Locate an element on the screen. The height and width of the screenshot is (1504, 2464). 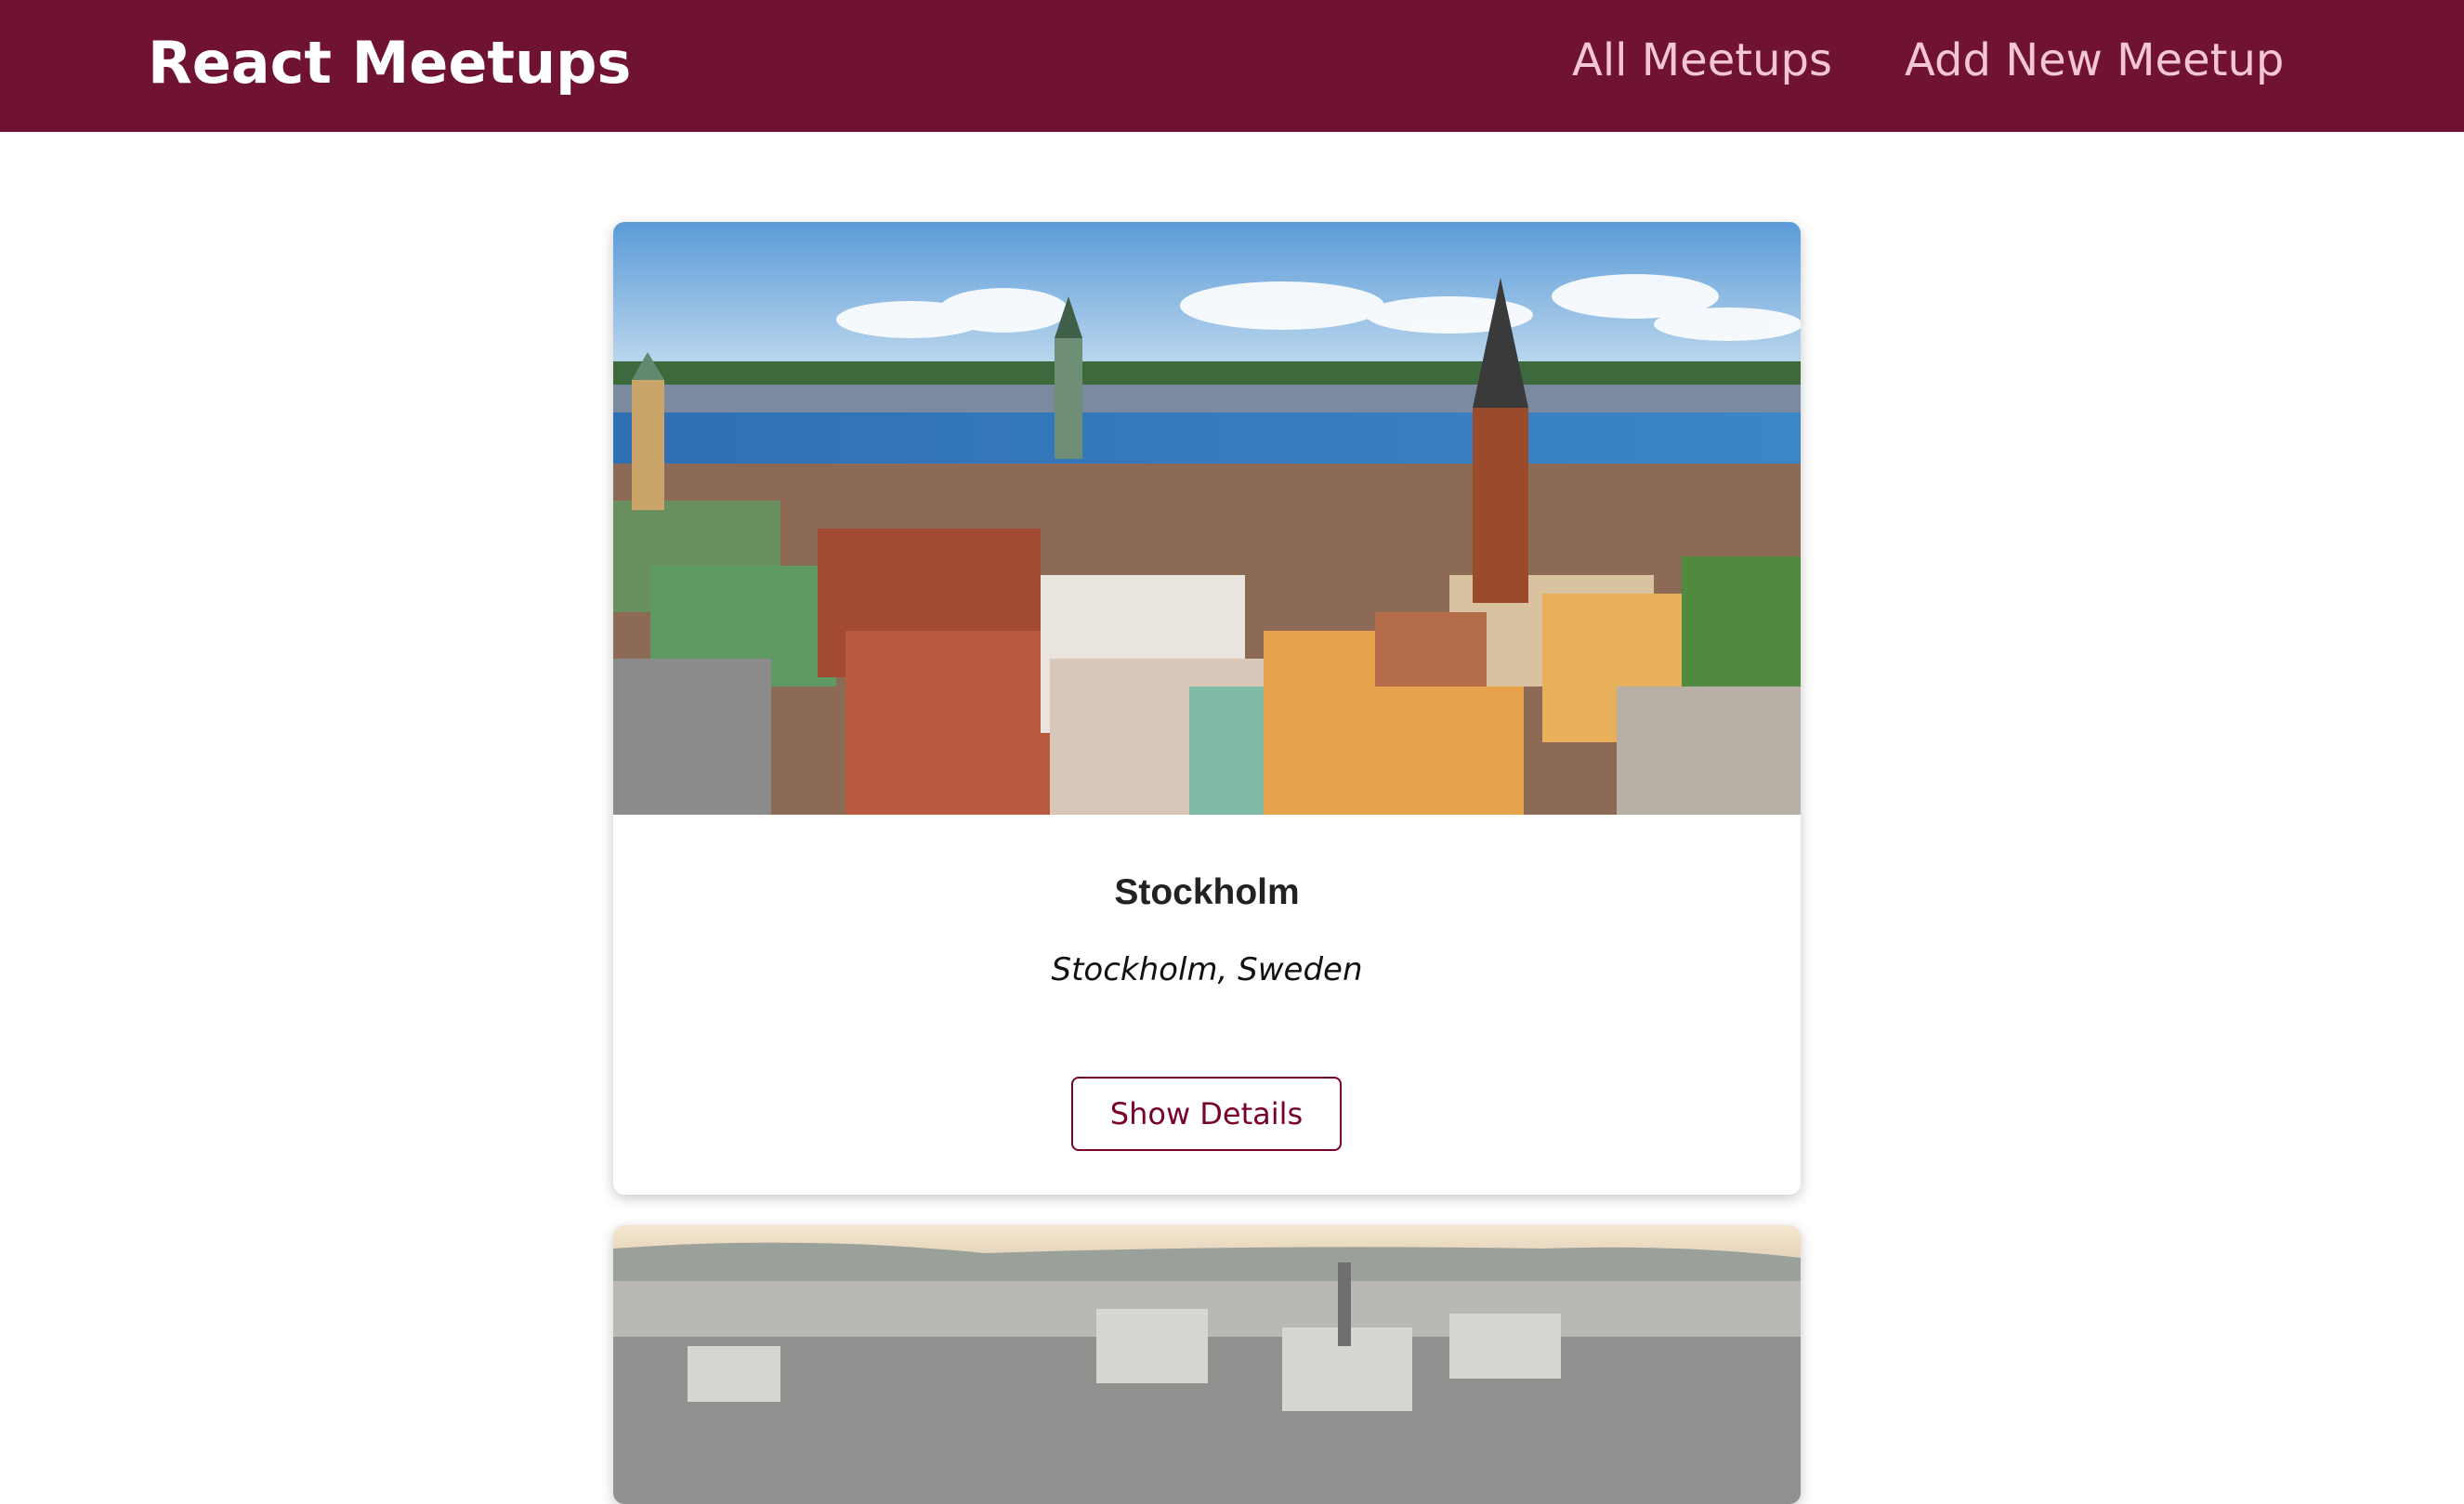
meetup-title: Stockholm is located at coordinates (1207, 892).